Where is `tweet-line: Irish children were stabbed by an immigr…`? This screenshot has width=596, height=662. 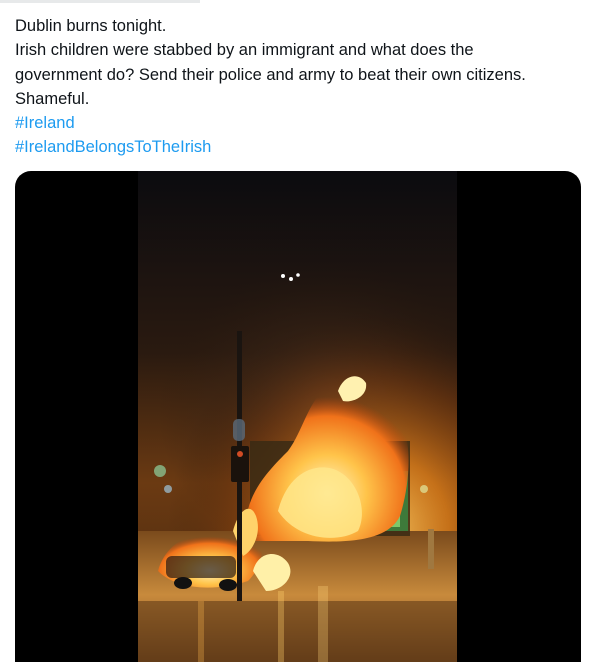
tweet-line: Irish children were stabbed by an immigr… is located at coordinates (244, 50).